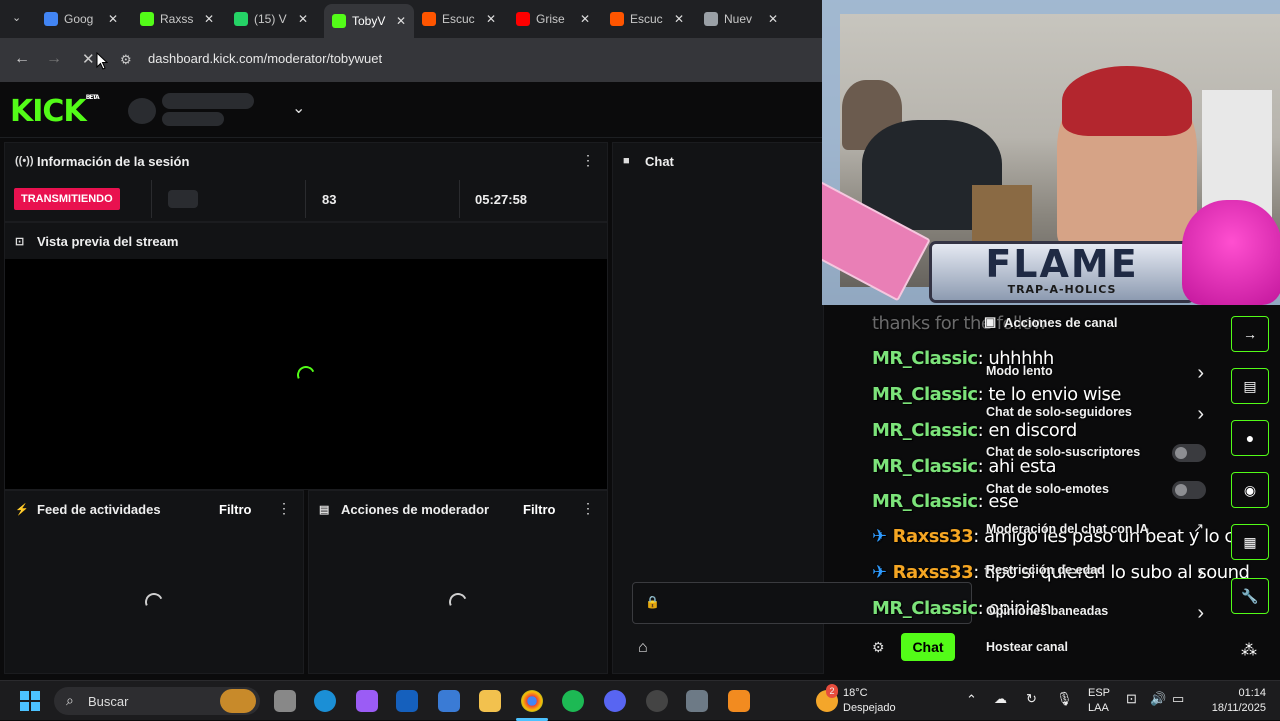 This screenshot has height=721, width=1280. Describe the element at coordinates (928, 647) in the screenshot. I see `chat-send-button: Chat` at that location.